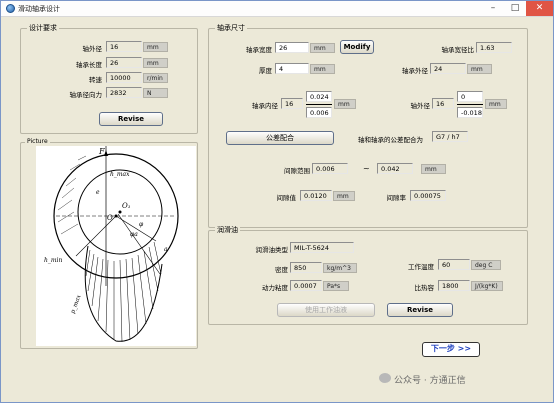 The height and width of the screenshot is (403, 554). I want to click on oil-type-field: MIL-T-5624, so click(322, 247).